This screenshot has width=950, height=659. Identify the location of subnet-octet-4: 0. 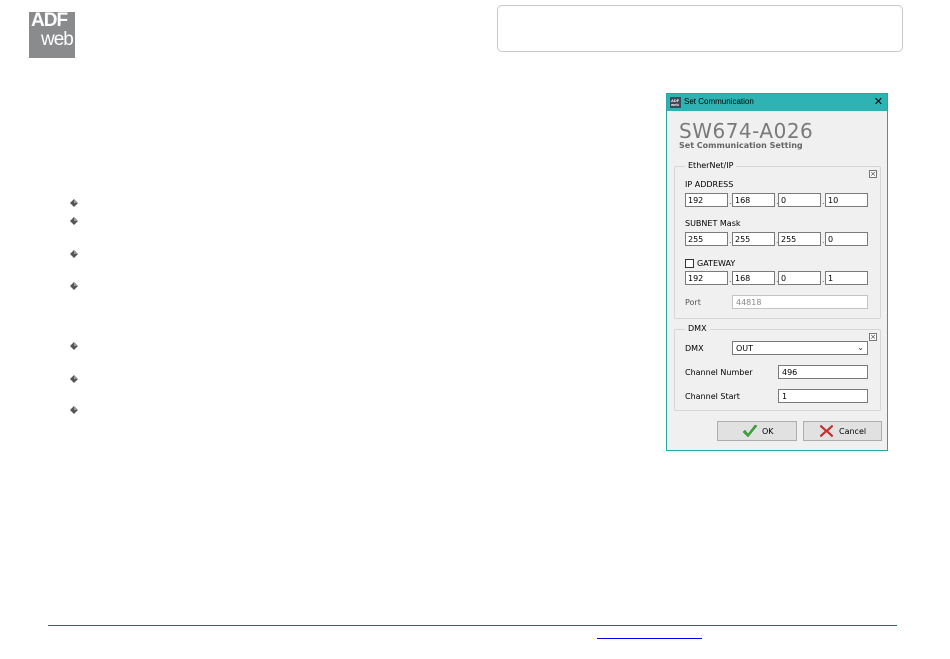
(846, 239).